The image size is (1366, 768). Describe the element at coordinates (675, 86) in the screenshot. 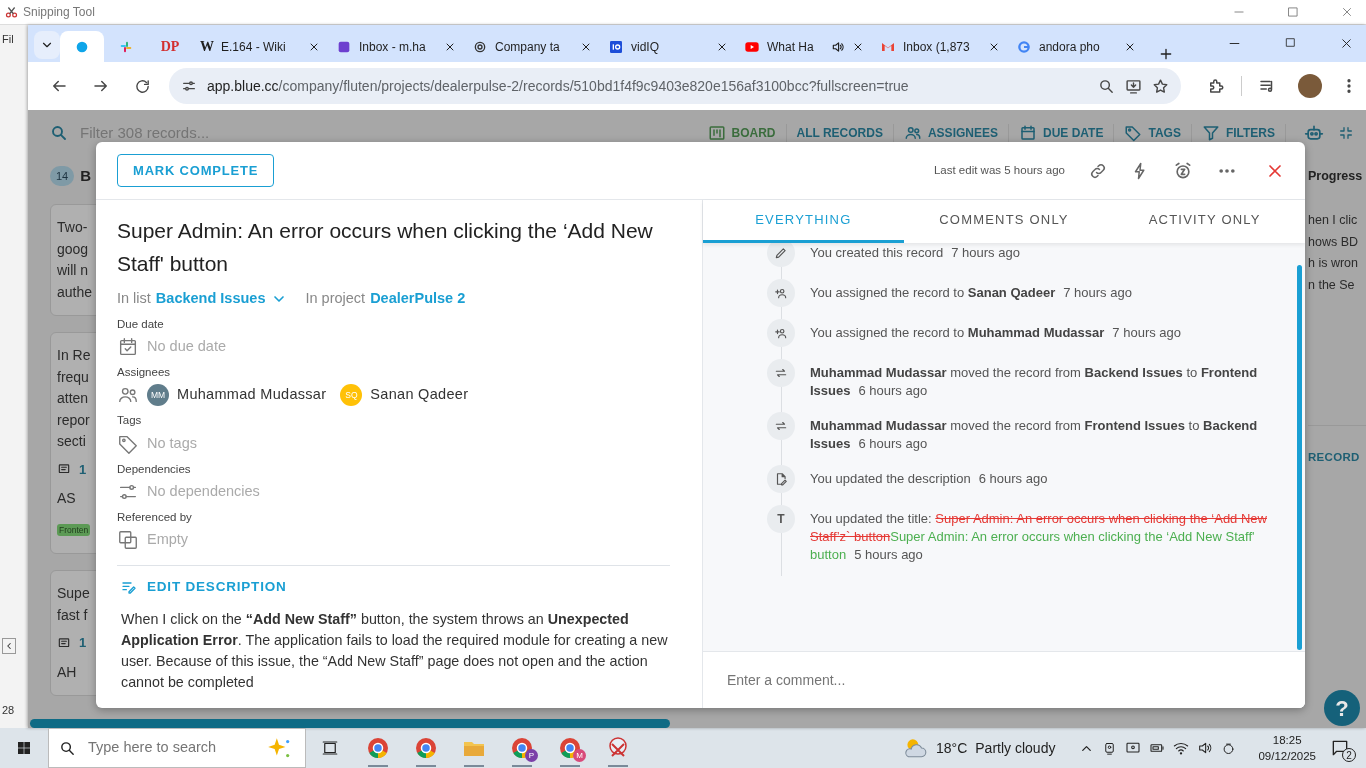

I see `address-bar: app.blue.cc/company/fluten/projects/dealerpulse-2/records/510bd1f4f9c9403e820e156af3100bcc?fullscreen=true` at that location.